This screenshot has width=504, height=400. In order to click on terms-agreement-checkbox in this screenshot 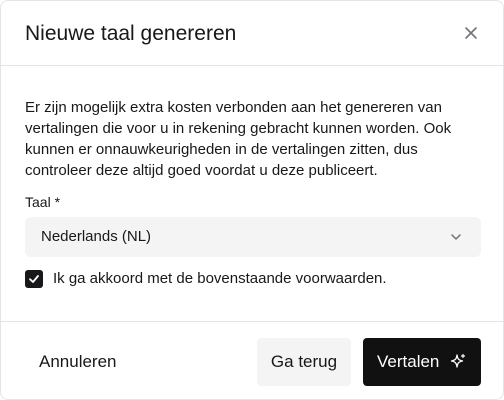, I will do `click(34, 279)`.